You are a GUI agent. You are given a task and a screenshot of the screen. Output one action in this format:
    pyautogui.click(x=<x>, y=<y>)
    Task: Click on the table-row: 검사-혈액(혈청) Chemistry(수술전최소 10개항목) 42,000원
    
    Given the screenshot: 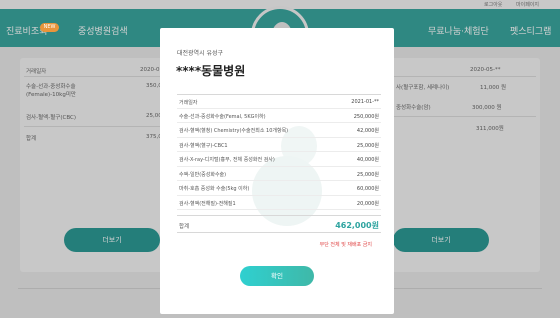 What is the action you would take?
    pyautogui.click(x=279, y=130)
    